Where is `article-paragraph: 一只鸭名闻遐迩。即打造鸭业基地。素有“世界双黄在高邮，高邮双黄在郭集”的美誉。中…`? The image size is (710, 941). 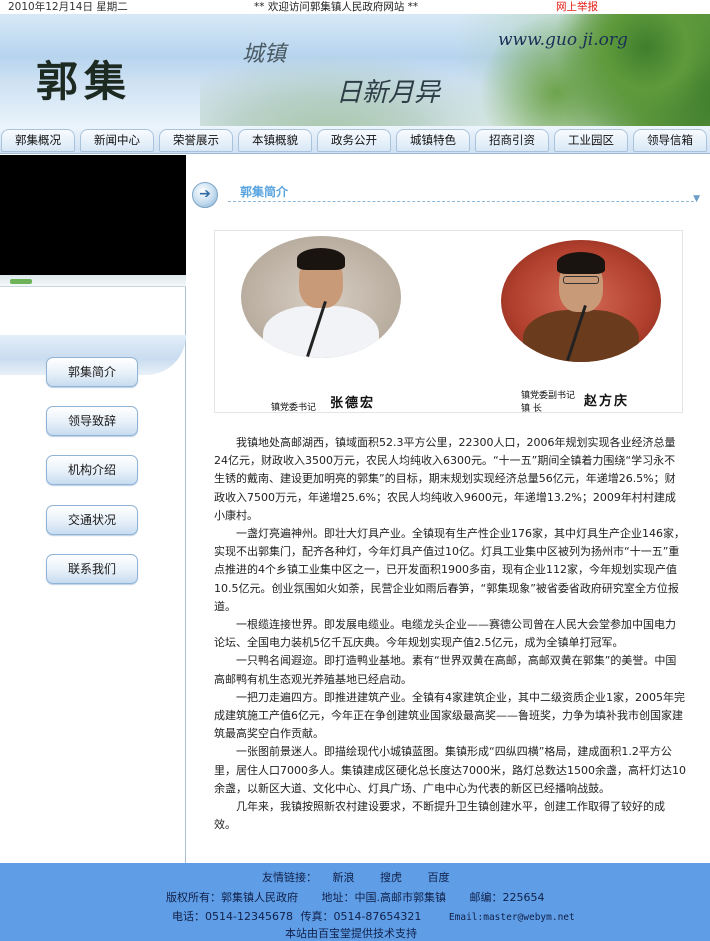 article-paragraph: 一只鸭名闻遐迩。即打造鸭业基地。素有“世界双黄在高邮，高邮双黄在郭集”的美誉。中… is located at coordinates (445, 670).